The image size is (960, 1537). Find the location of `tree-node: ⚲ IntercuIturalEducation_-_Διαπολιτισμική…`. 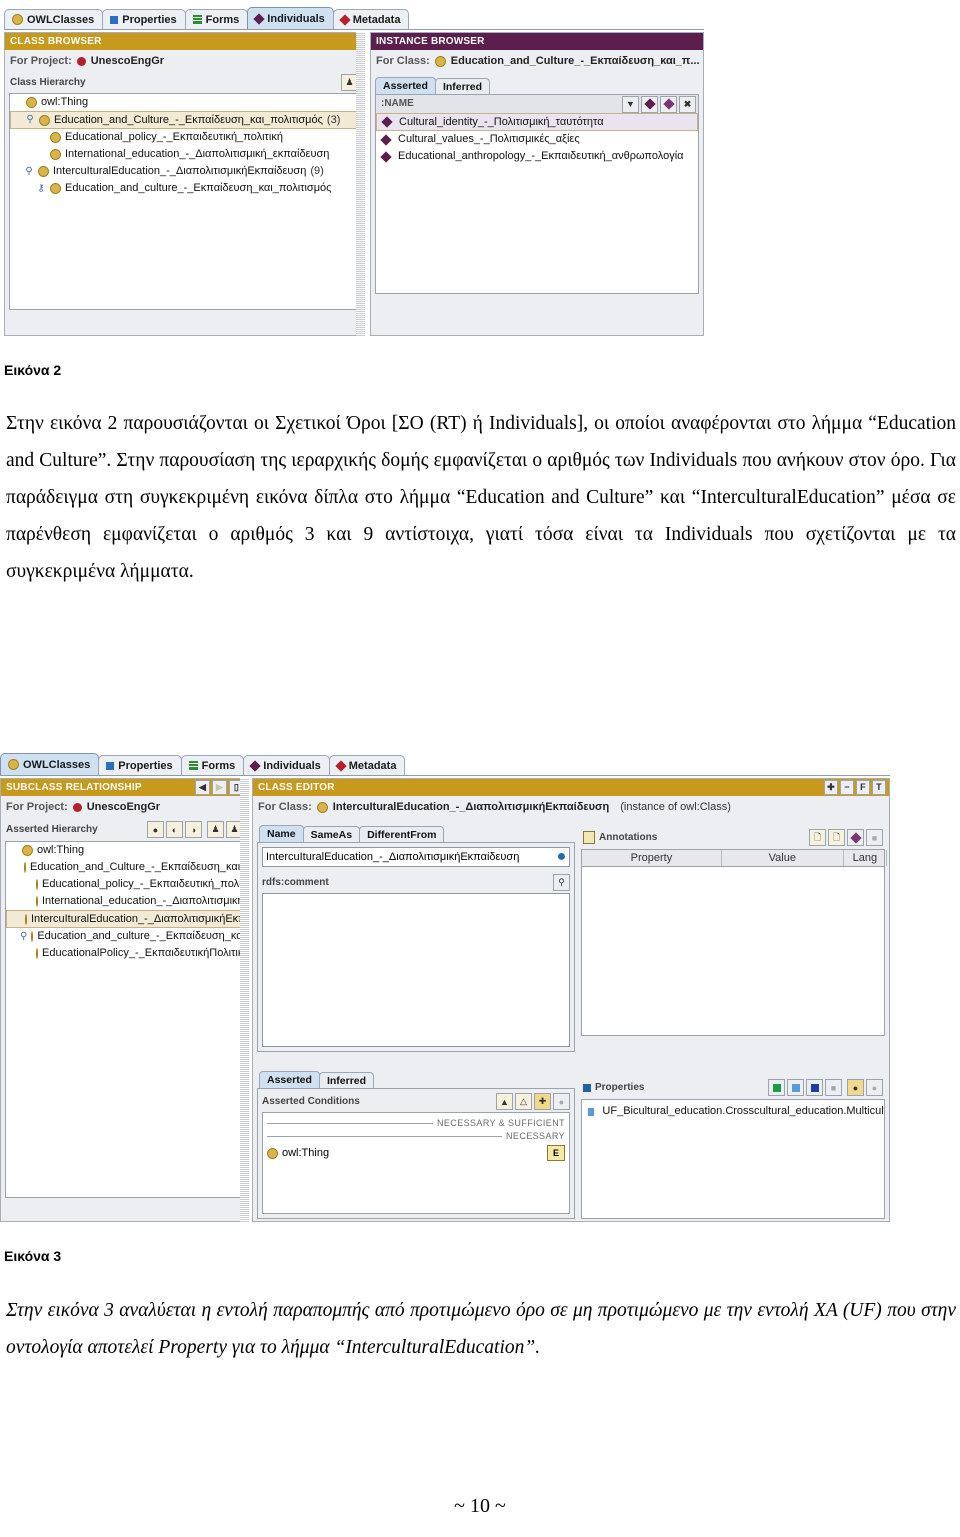

tree-node: ⚲ IntercuIturalEducation_-_Διαπολιτισμική… is located at coordinates (184, 171).